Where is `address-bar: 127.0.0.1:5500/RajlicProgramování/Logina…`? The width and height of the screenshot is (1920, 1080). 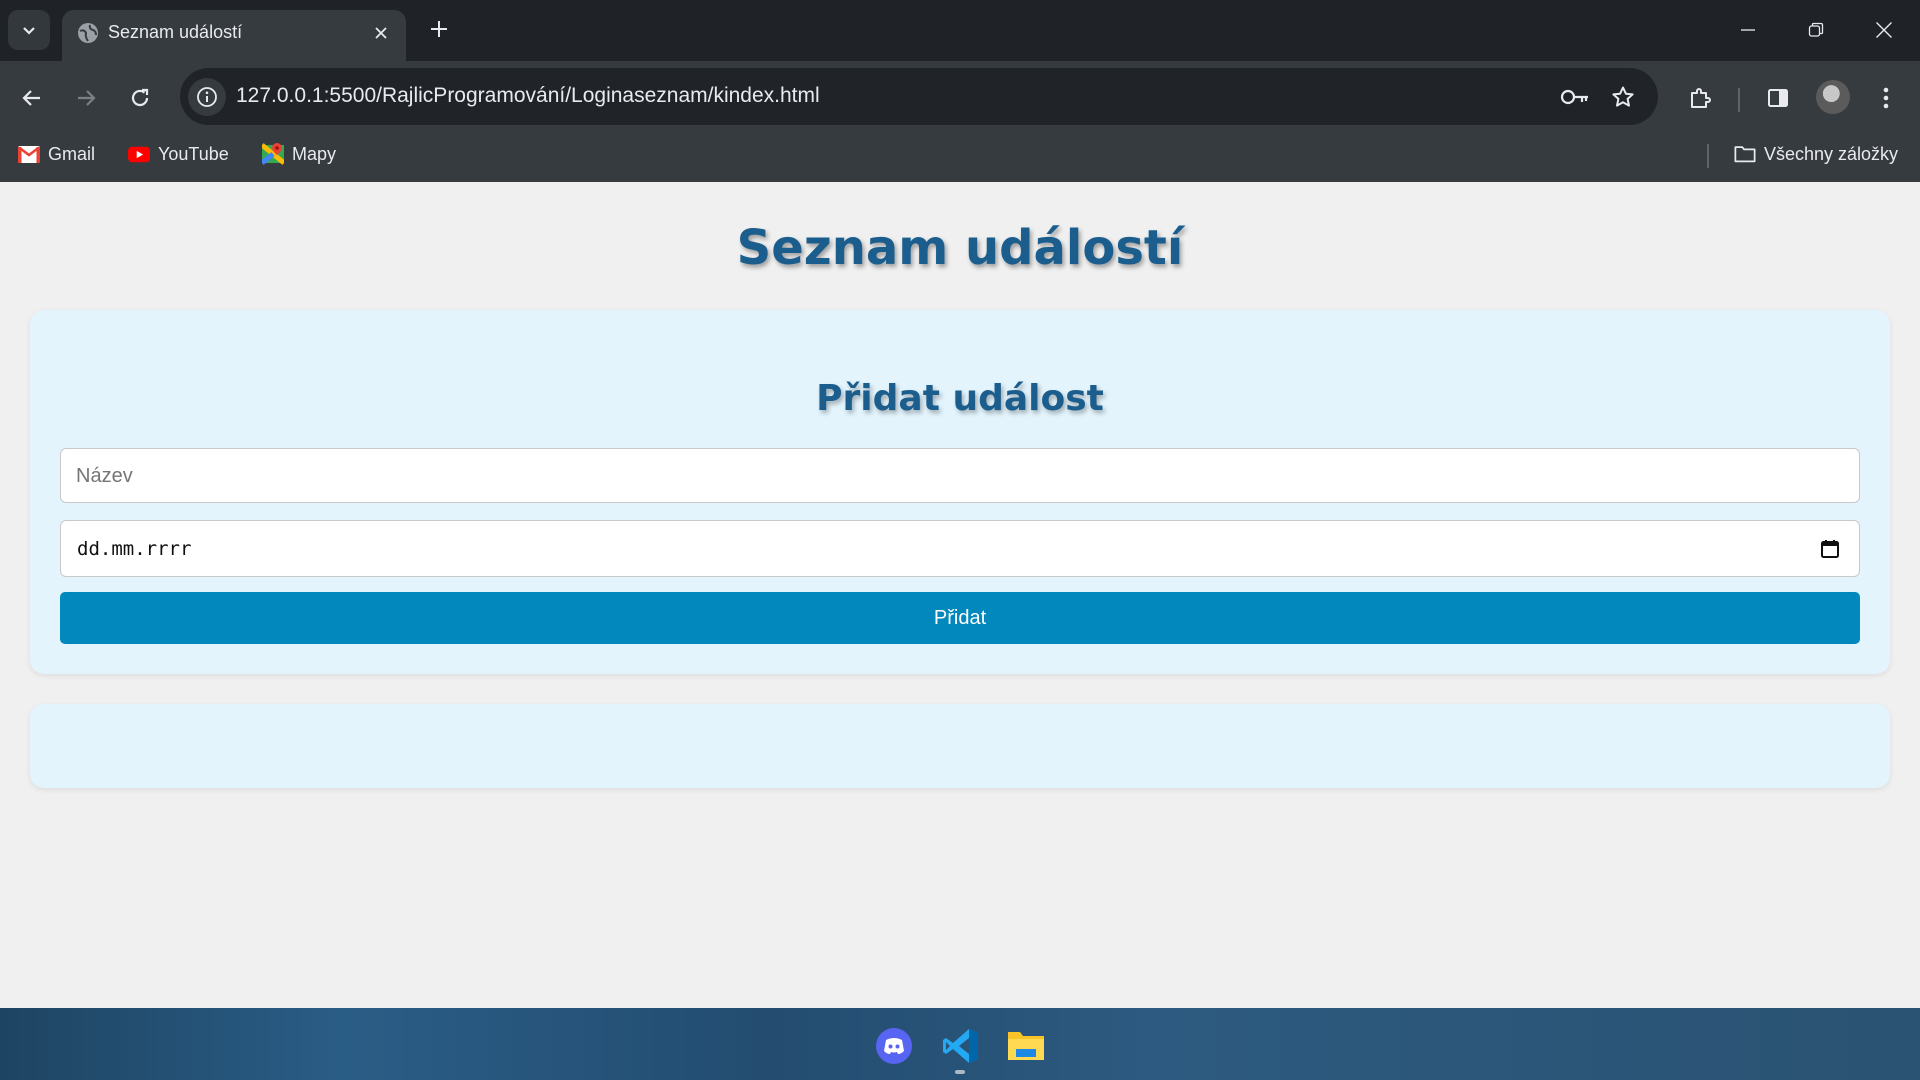
address-bar: 127.0.0.1:5500/RajlicProgramování/Logina… is located at coordinates (919, 96).